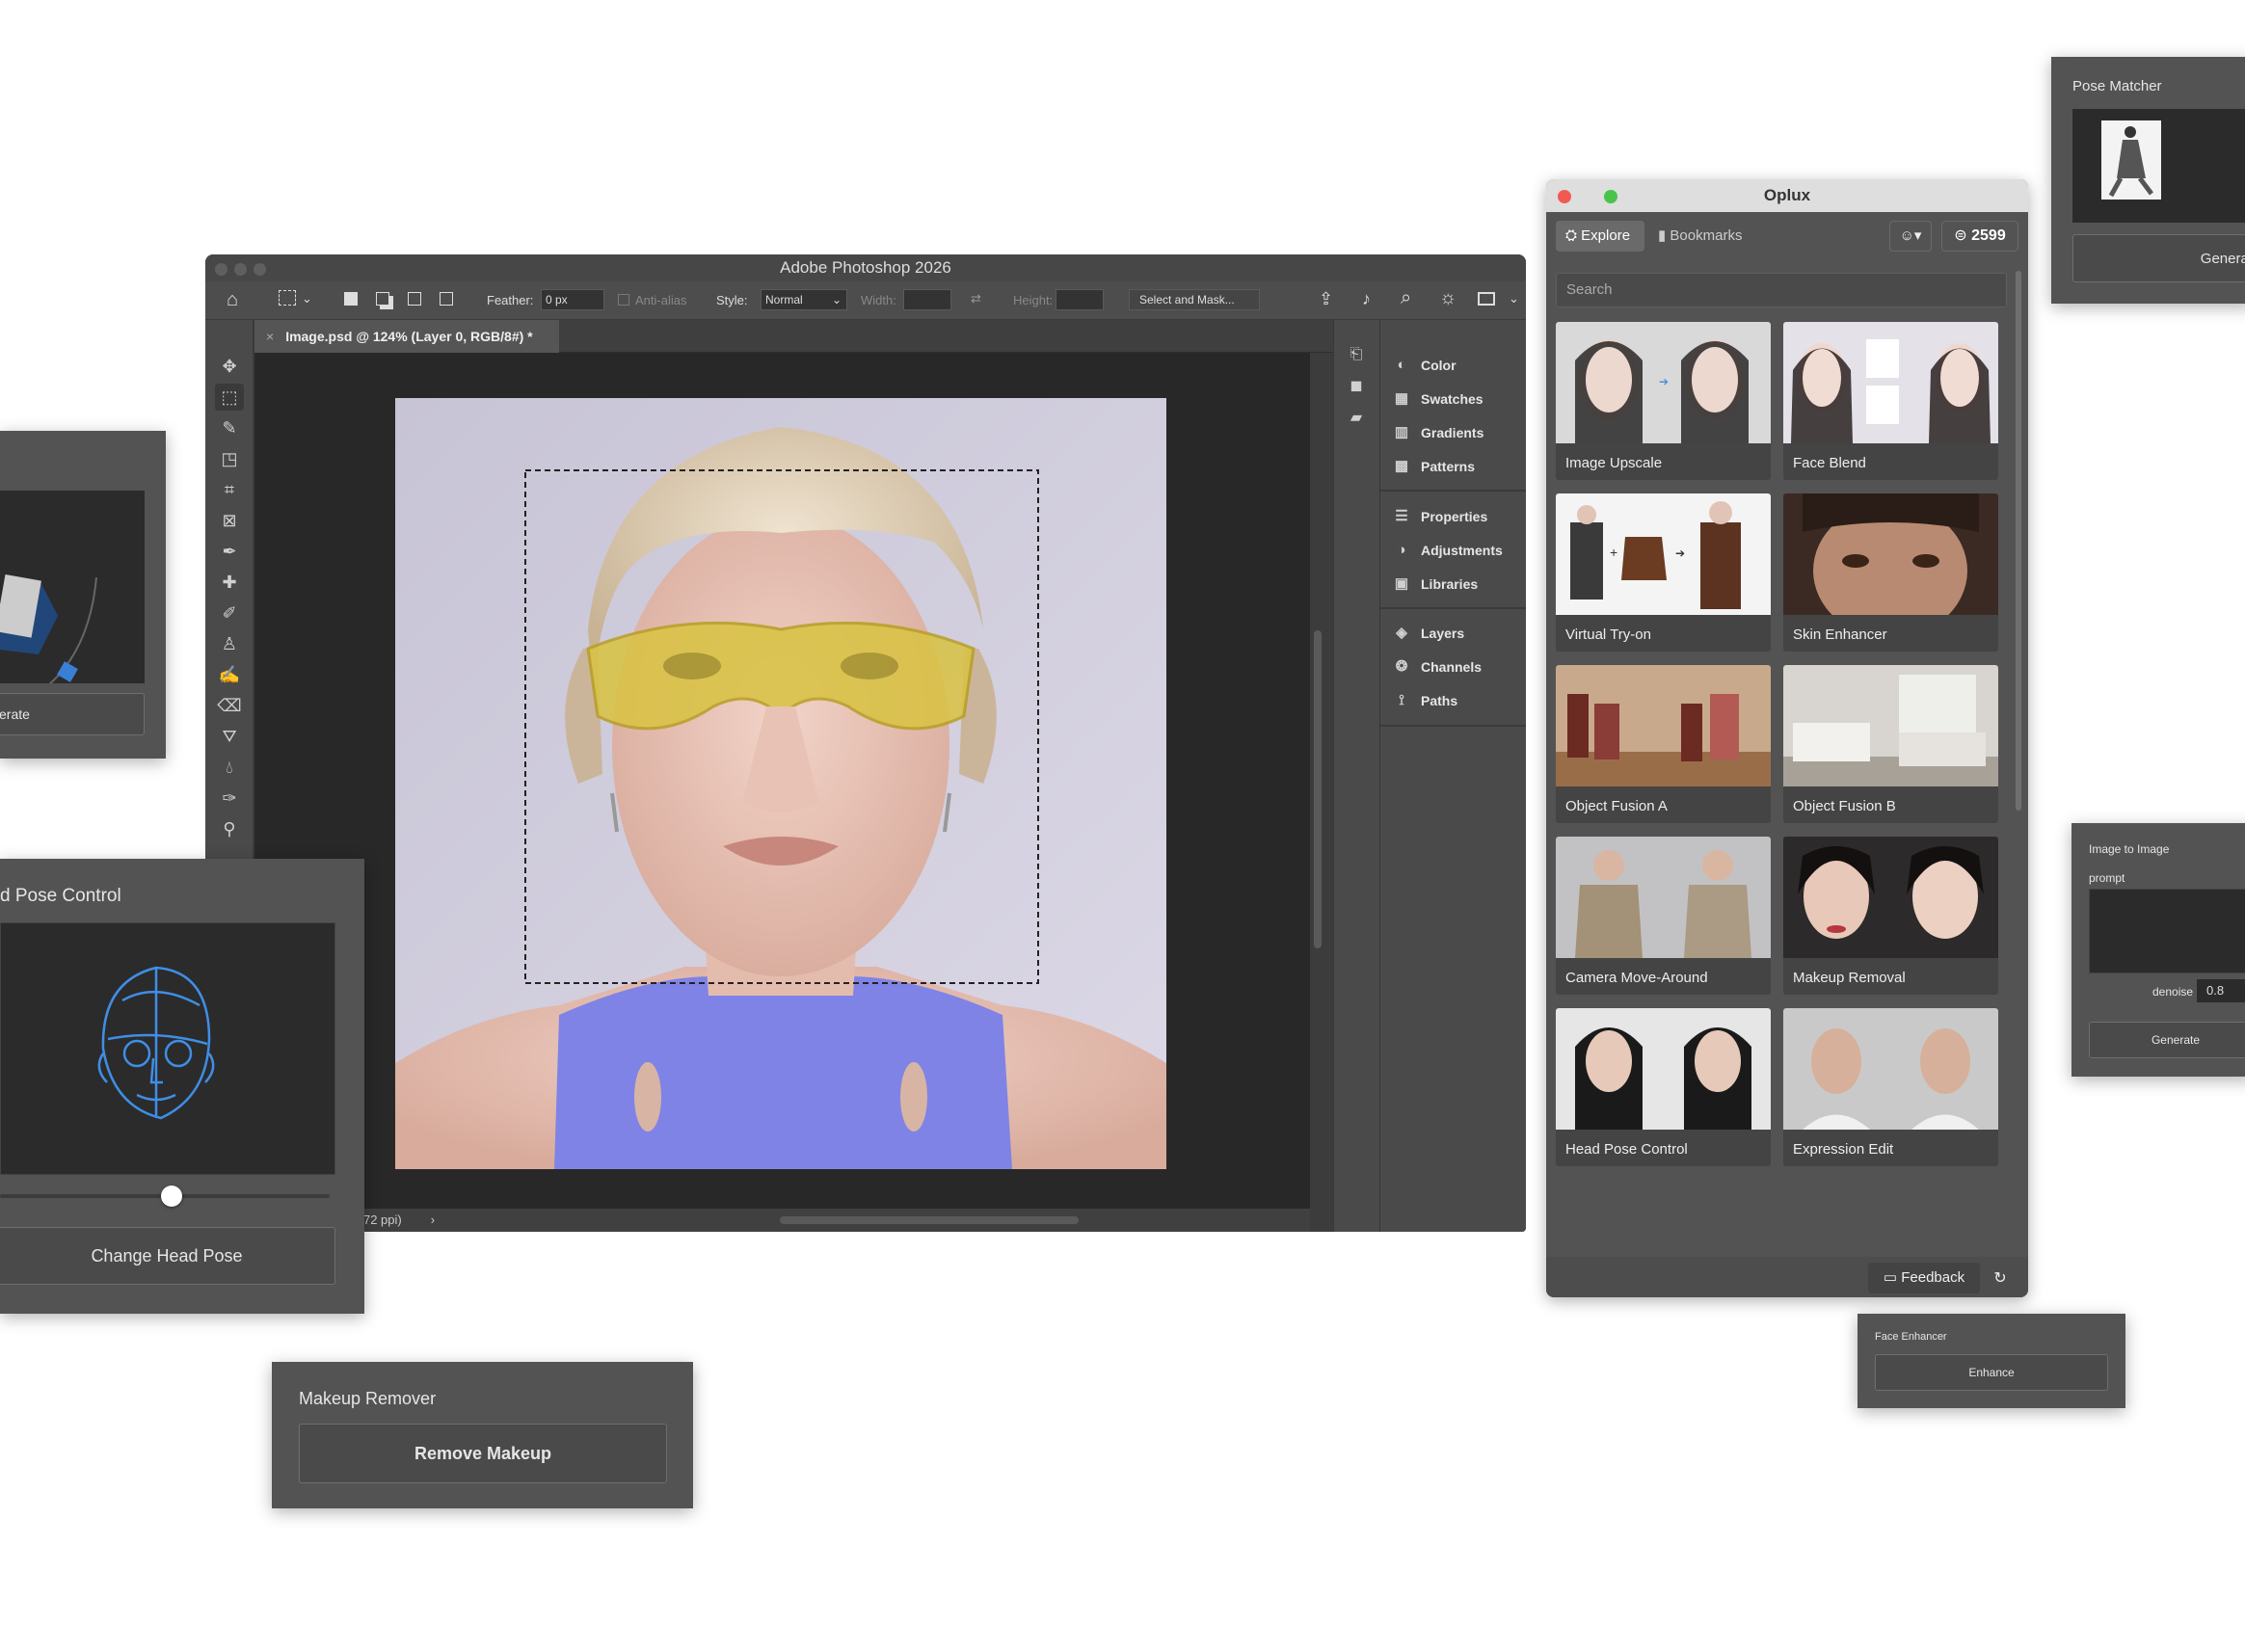  What do you see at coordinates (1439, 516) in the screenshot?
I see `panel-properties: ☰ Properties` at bounding box center [1439, 516].